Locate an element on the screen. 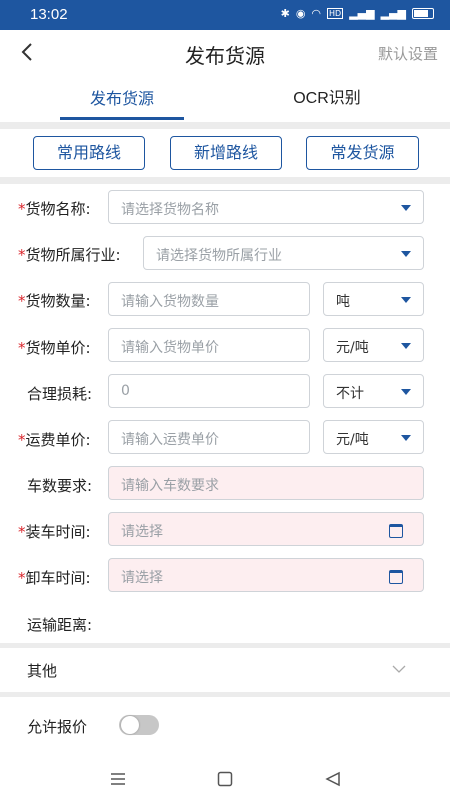  home-icon is located at coordinates (225, 779).